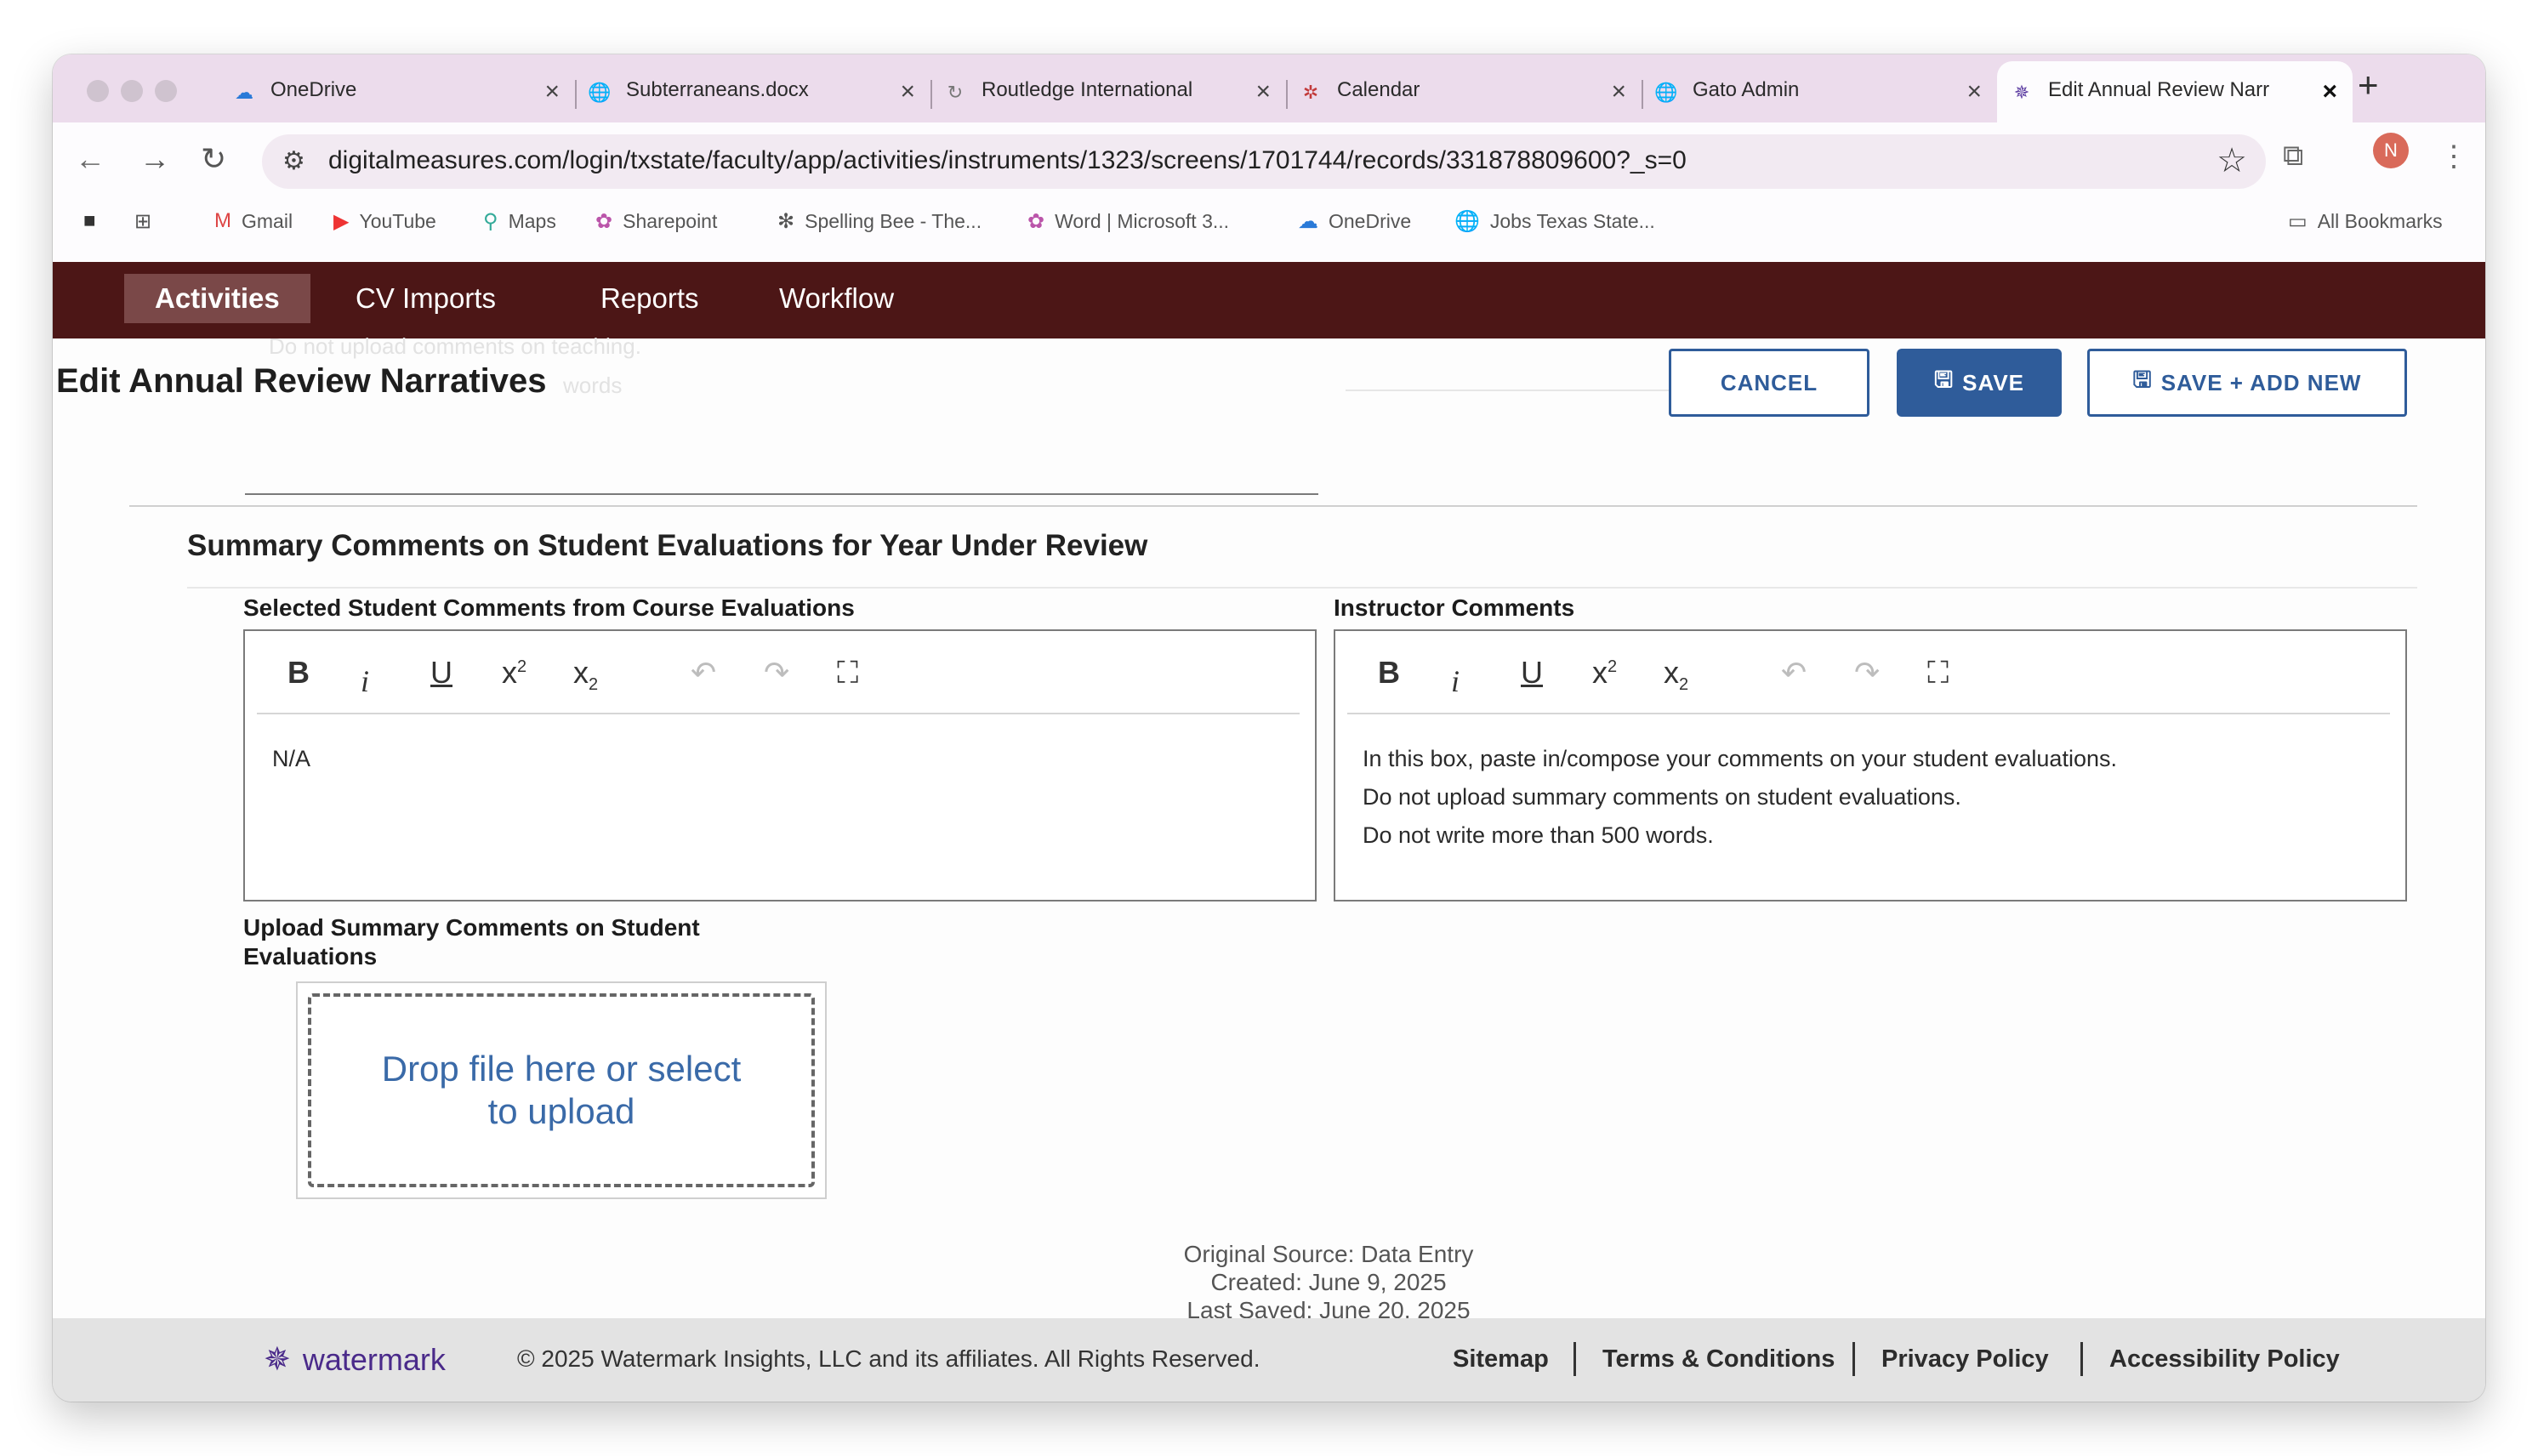 The width and height of the screenshot is (2538, 1456). What do you see at coordinates (398, 91) in the screenshot?
I see `tab-onedrive: ☁ OneDrive ×` at bounding box center [398, 91].